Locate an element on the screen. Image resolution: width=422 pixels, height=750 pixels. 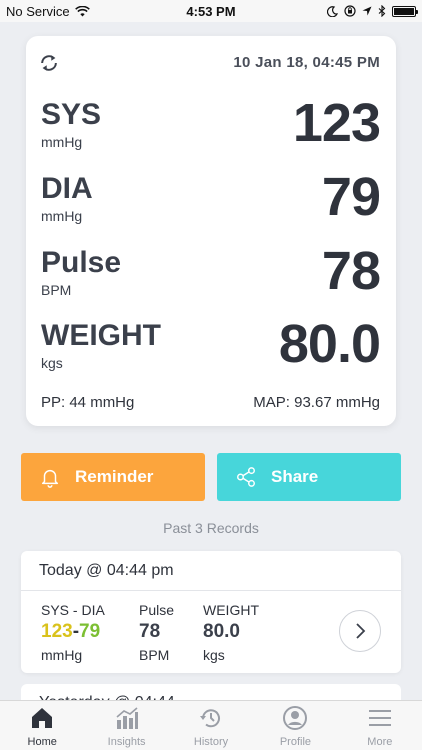
metric-dia: DIA mmHg 79 is located at coordinates (211, 204).